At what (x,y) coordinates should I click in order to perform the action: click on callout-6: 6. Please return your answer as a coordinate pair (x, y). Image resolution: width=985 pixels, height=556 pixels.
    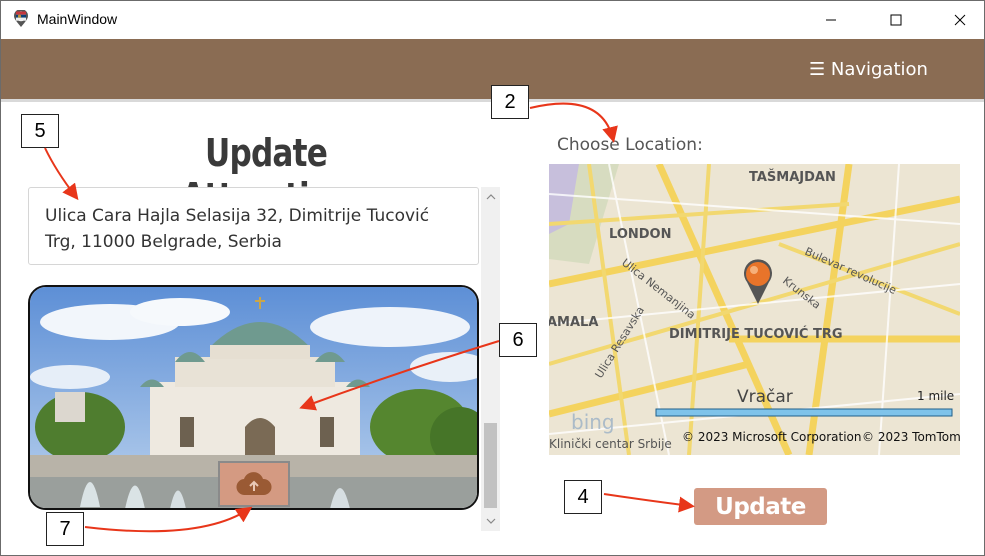
    Looking at the image, I should click on (518, 340).